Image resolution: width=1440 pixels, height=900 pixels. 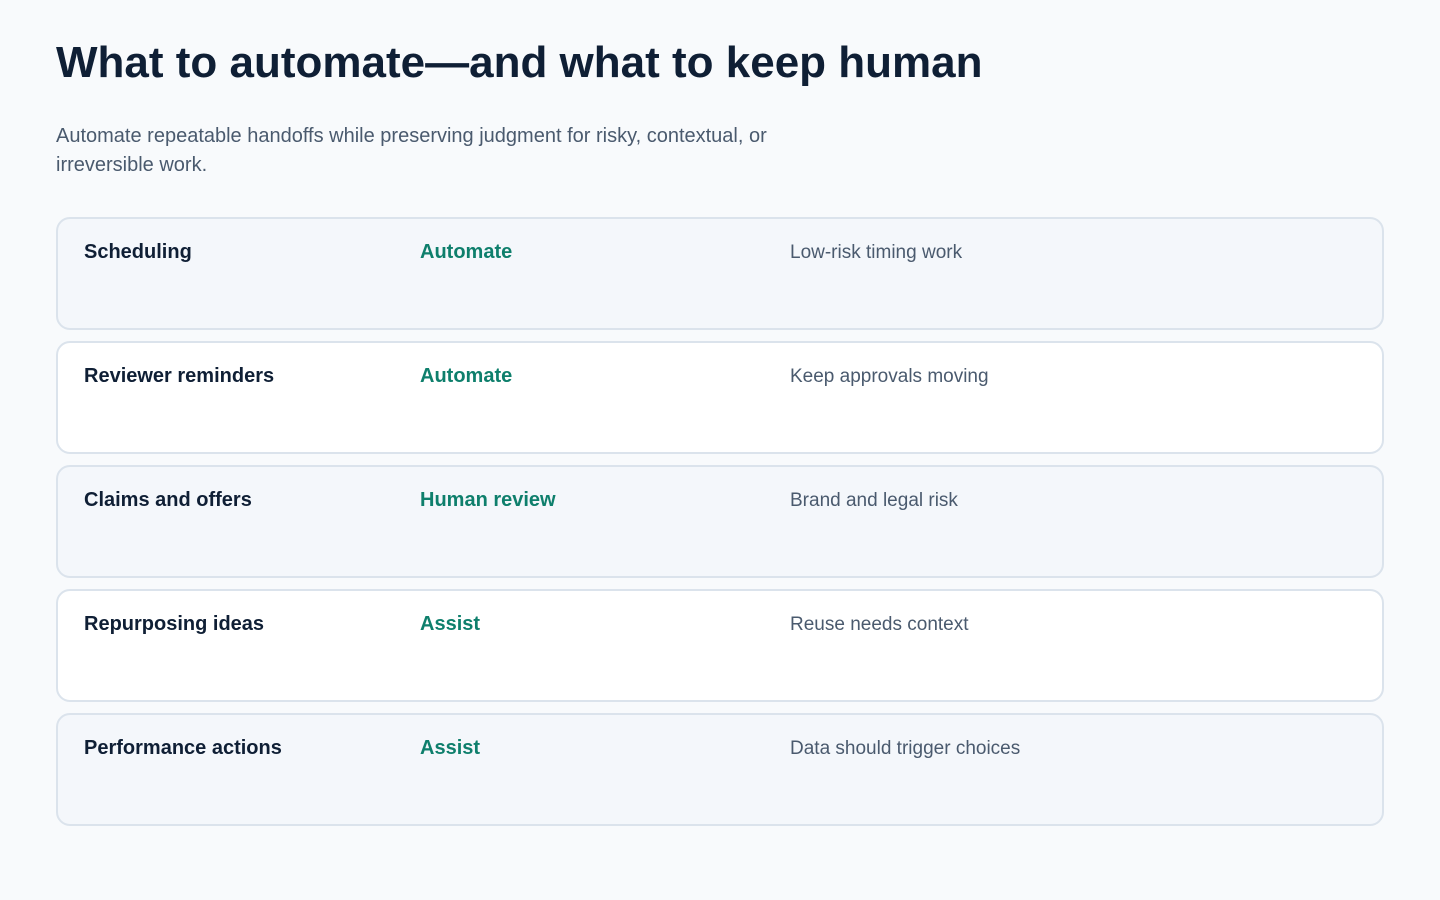 I want to click on page-title: What to automate—and what to keep human, so click(x=519, y=62).